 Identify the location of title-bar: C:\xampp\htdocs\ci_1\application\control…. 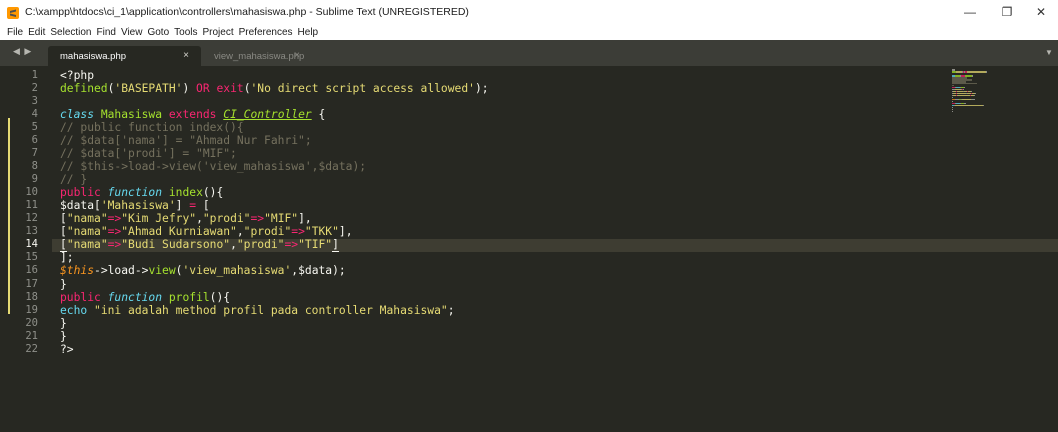
(529, 12).